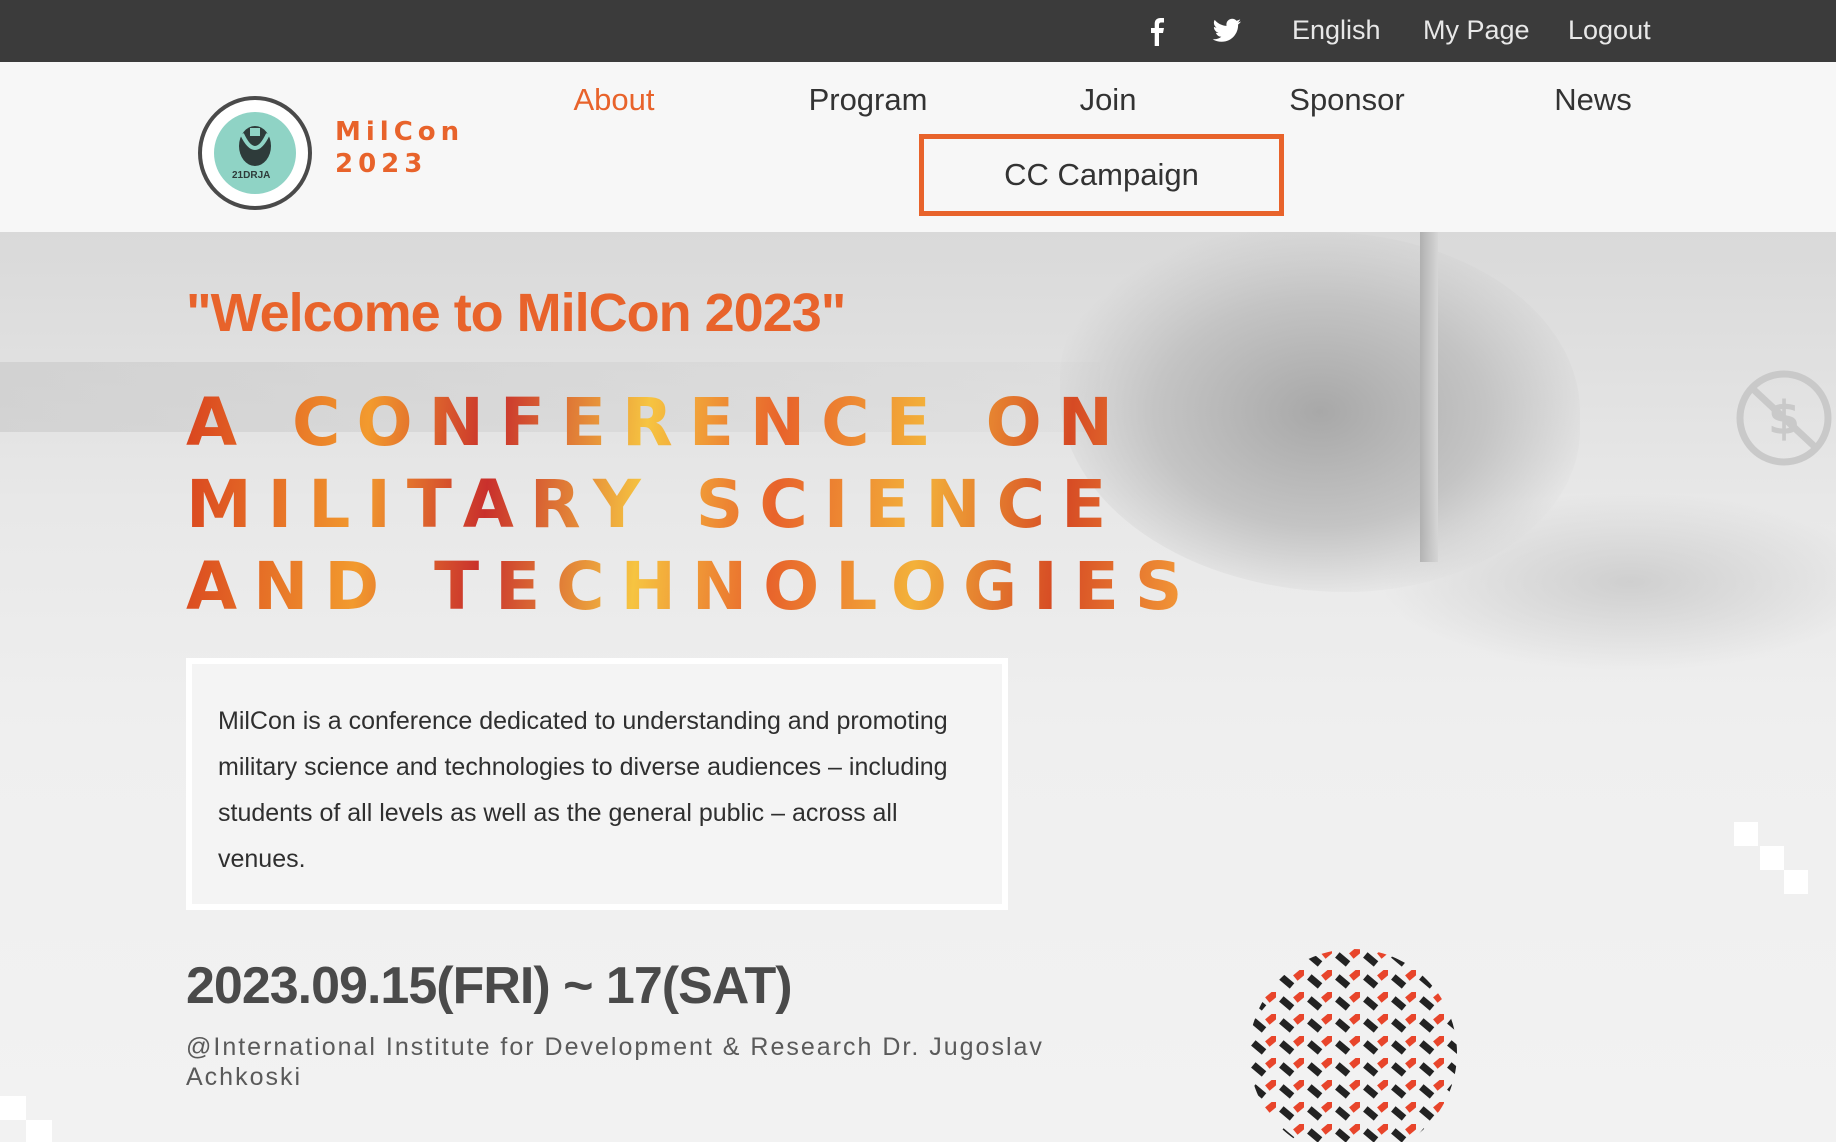 The height and width of the screenshot is (1142, 1836). I want to click on logo-line-2: 2023, so click(381, 164).